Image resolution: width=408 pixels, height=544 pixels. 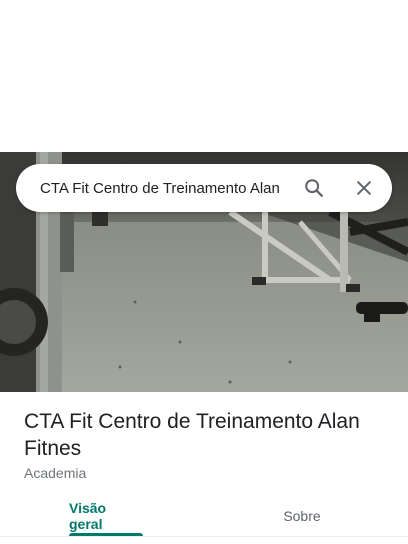 What do you see at coordinates (204, 536) in the screenshot?
I see `tabs-divider` at bounding box center [204, 536].